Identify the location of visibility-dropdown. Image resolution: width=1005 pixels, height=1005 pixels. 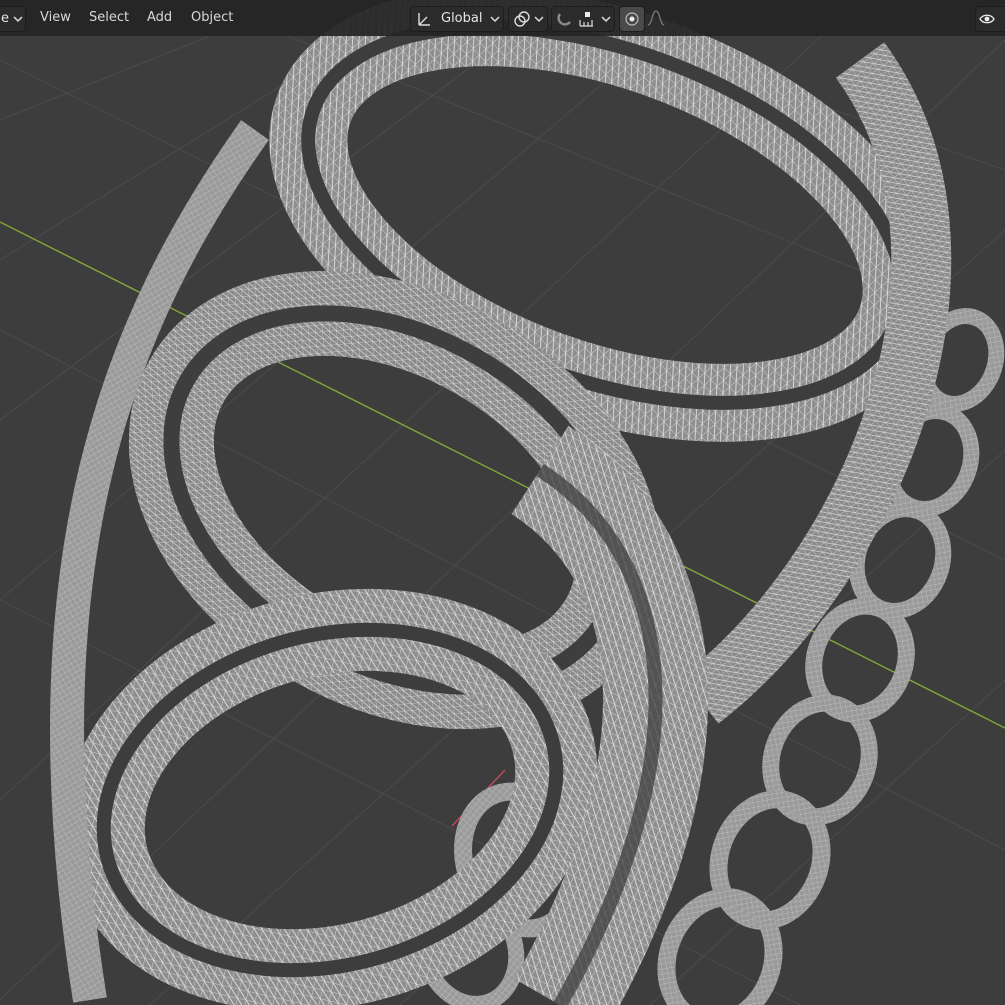
(990, 19).